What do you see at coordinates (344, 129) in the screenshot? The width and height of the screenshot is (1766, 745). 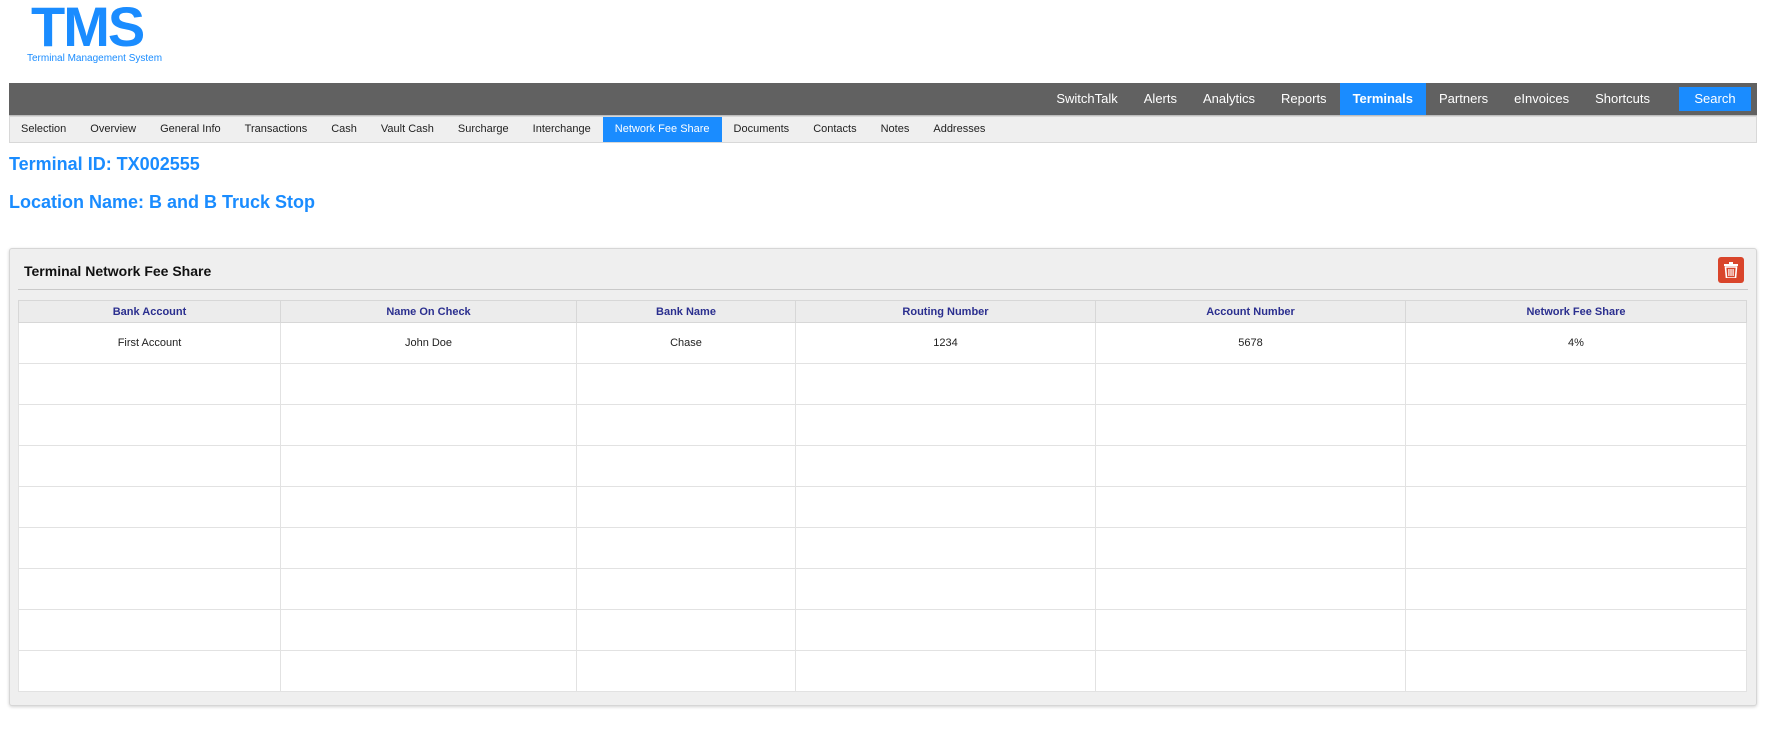 I see `tab-cash: Cash` at bounding box center [344, 129].